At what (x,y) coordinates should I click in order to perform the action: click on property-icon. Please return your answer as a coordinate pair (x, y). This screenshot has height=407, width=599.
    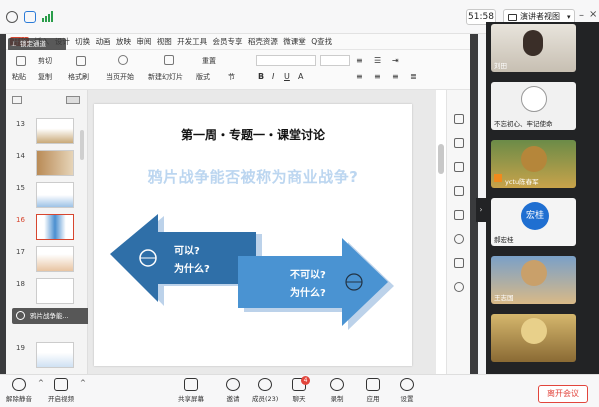
    Looking at the image, I should click on (459, 119).